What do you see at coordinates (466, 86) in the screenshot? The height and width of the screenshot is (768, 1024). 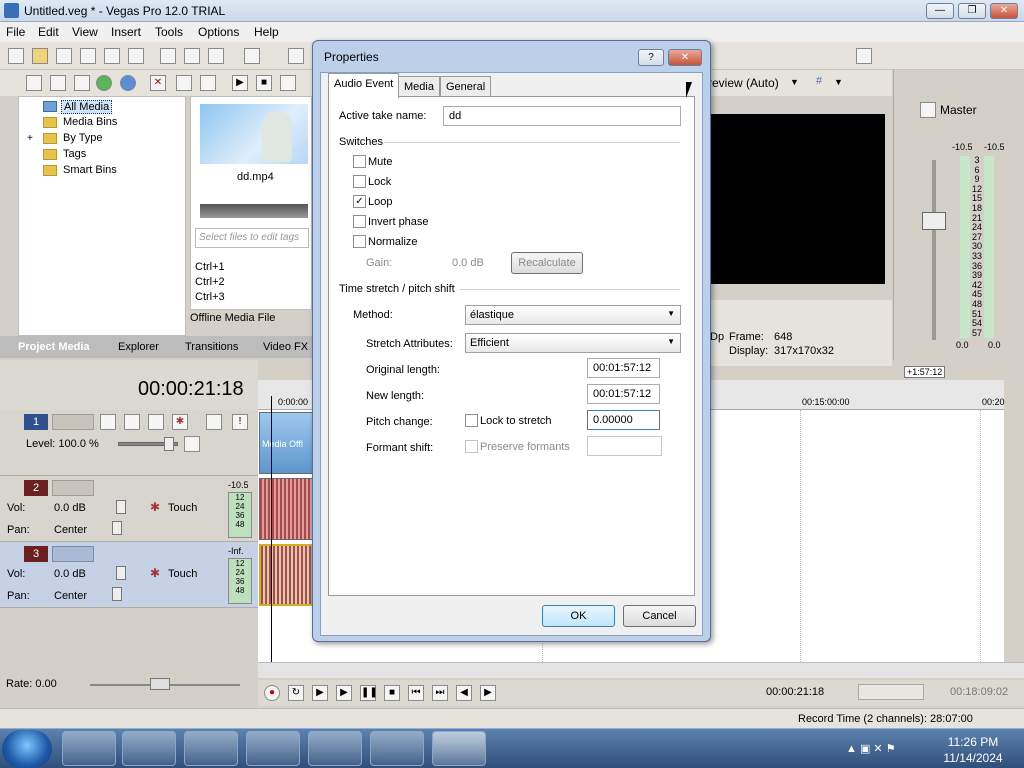 I see `tab-general: General` at bounding box center [466, 86].